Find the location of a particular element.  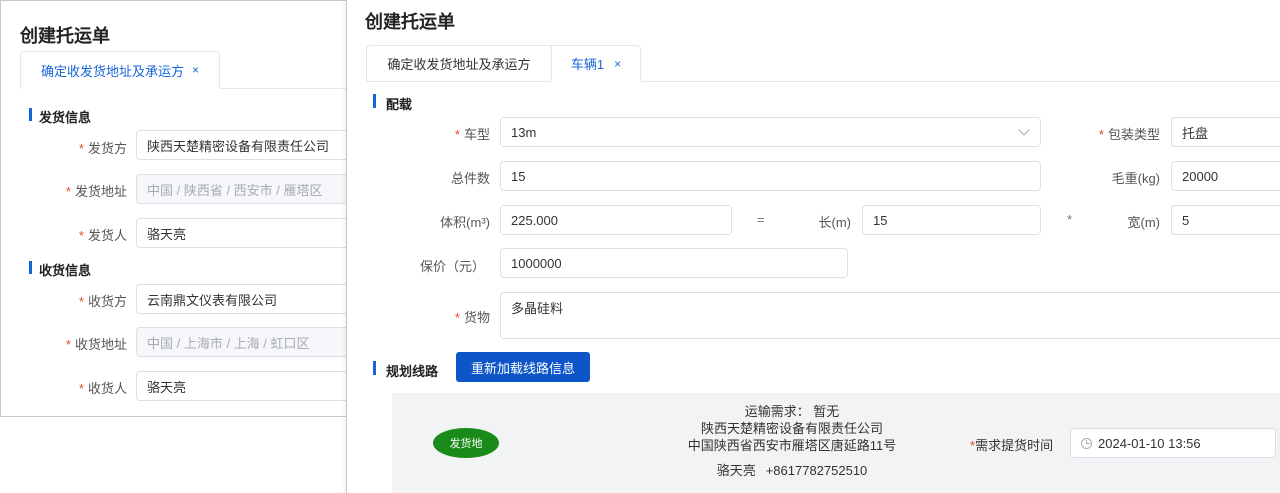

insured-value-input: 1000000 is located at coordinates (674, 263).